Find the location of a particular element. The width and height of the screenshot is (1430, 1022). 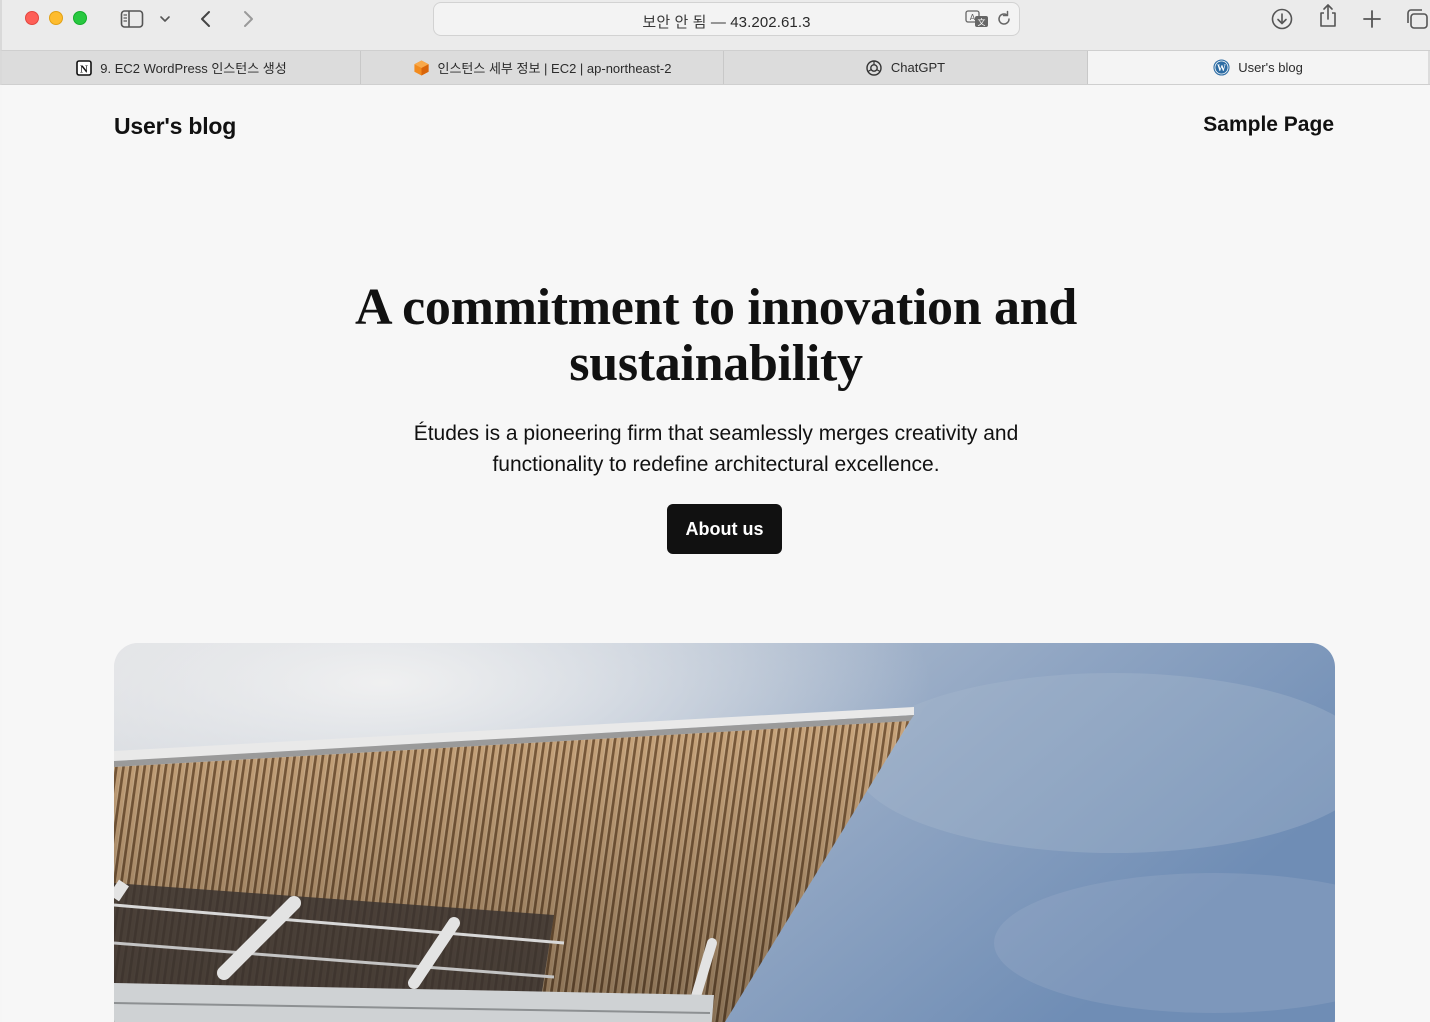

tab-overview-button is located at coordinates (1417, 19).